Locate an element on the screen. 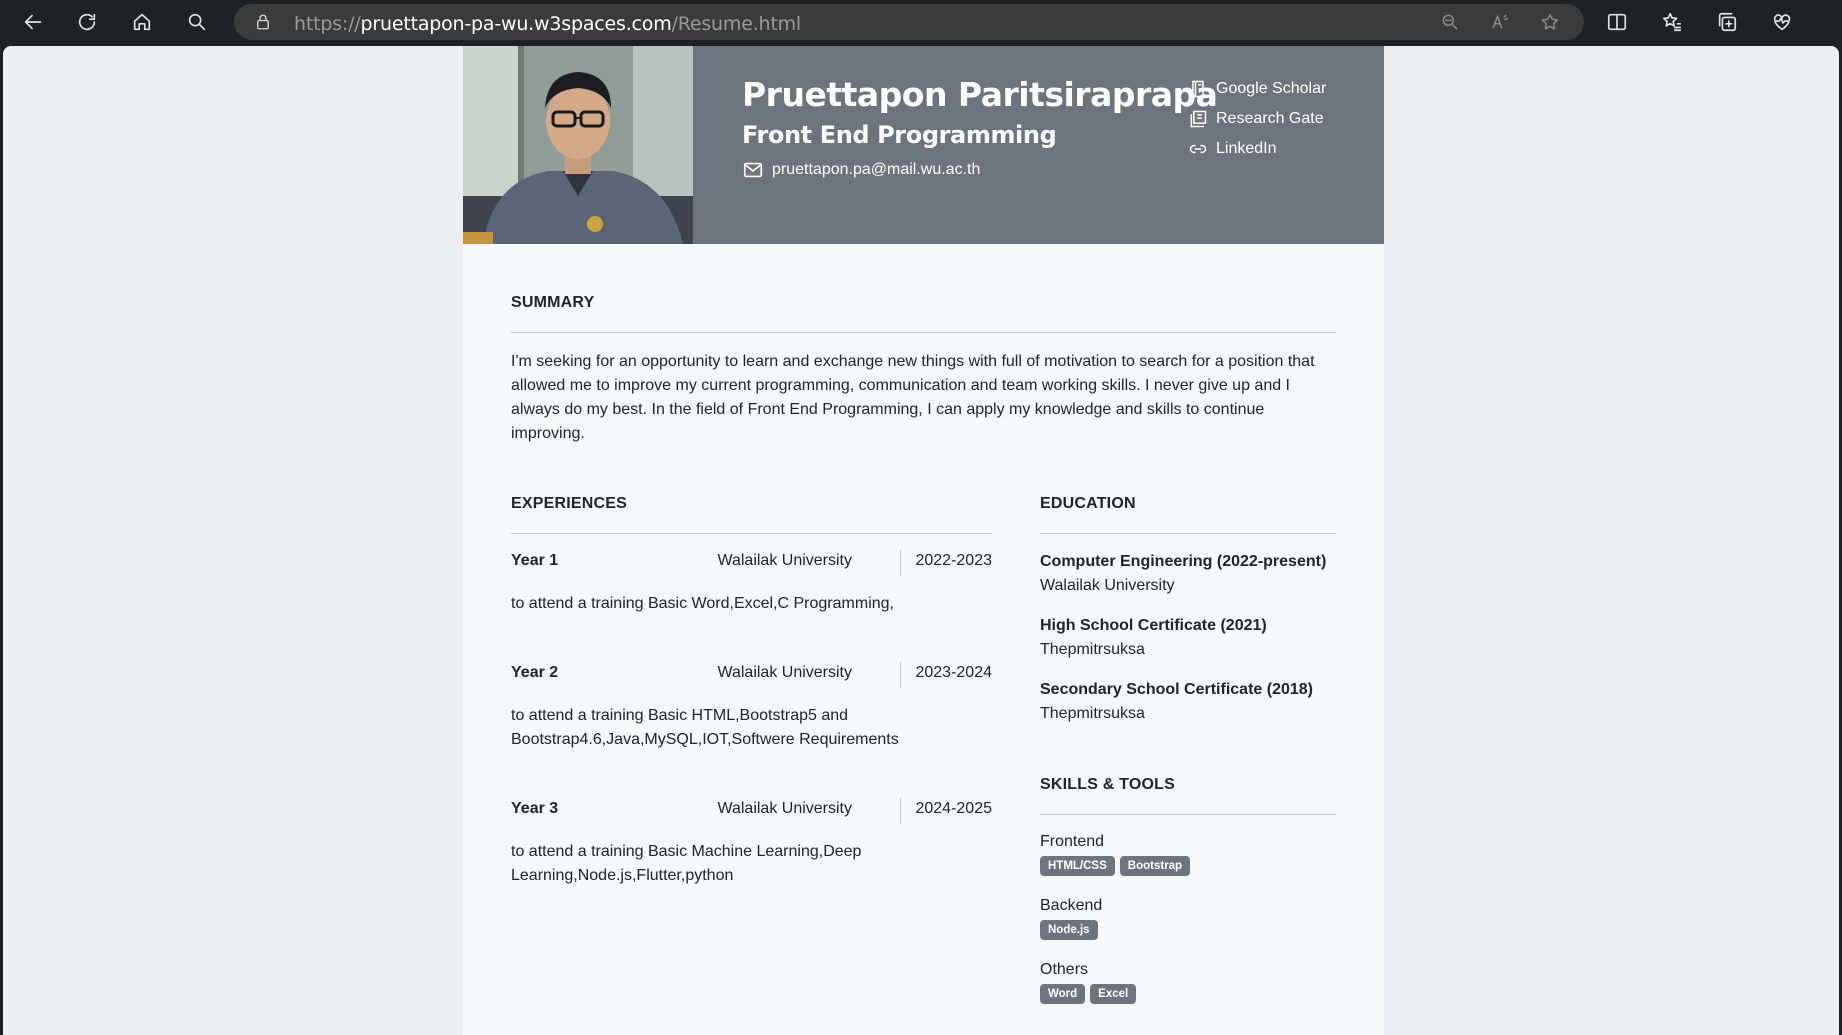 This screenshot has width=1842, height=1035. split-screen-button is located at coordinates (1617, 22).